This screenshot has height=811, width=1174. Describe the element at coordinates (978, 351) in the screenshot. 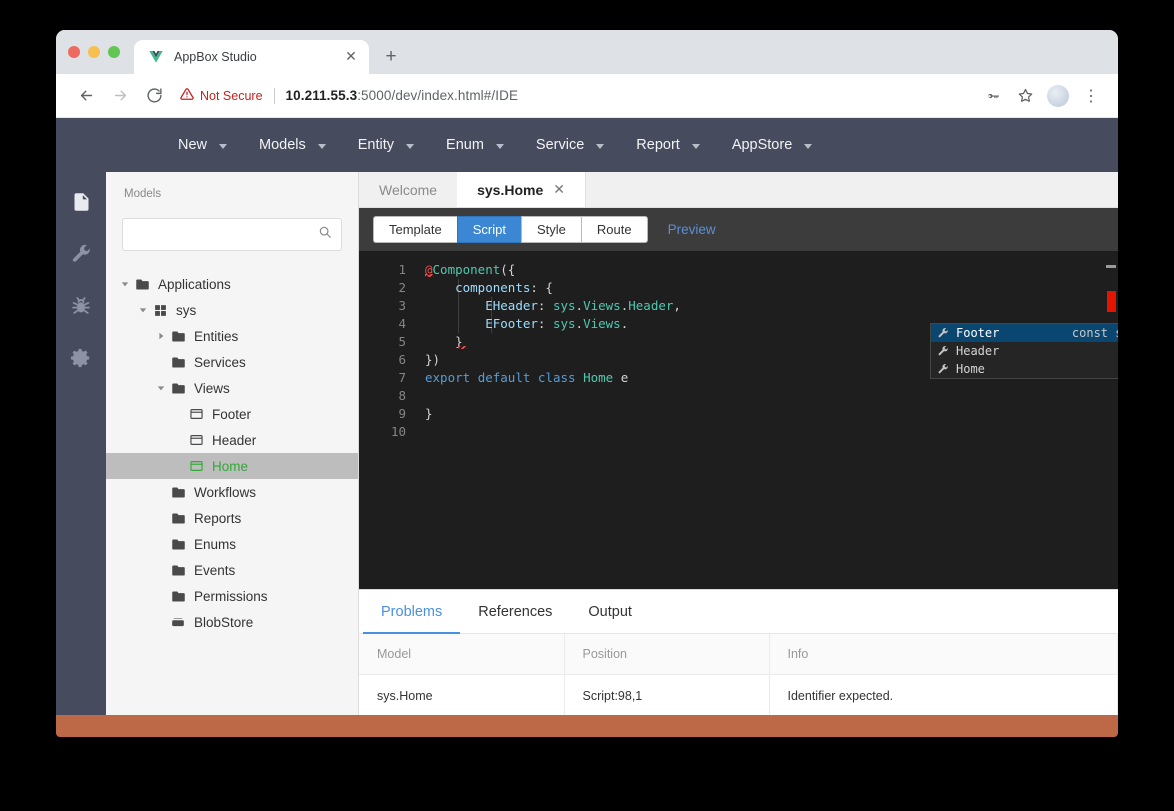

I see `autocomplete-label: Header` at that location.